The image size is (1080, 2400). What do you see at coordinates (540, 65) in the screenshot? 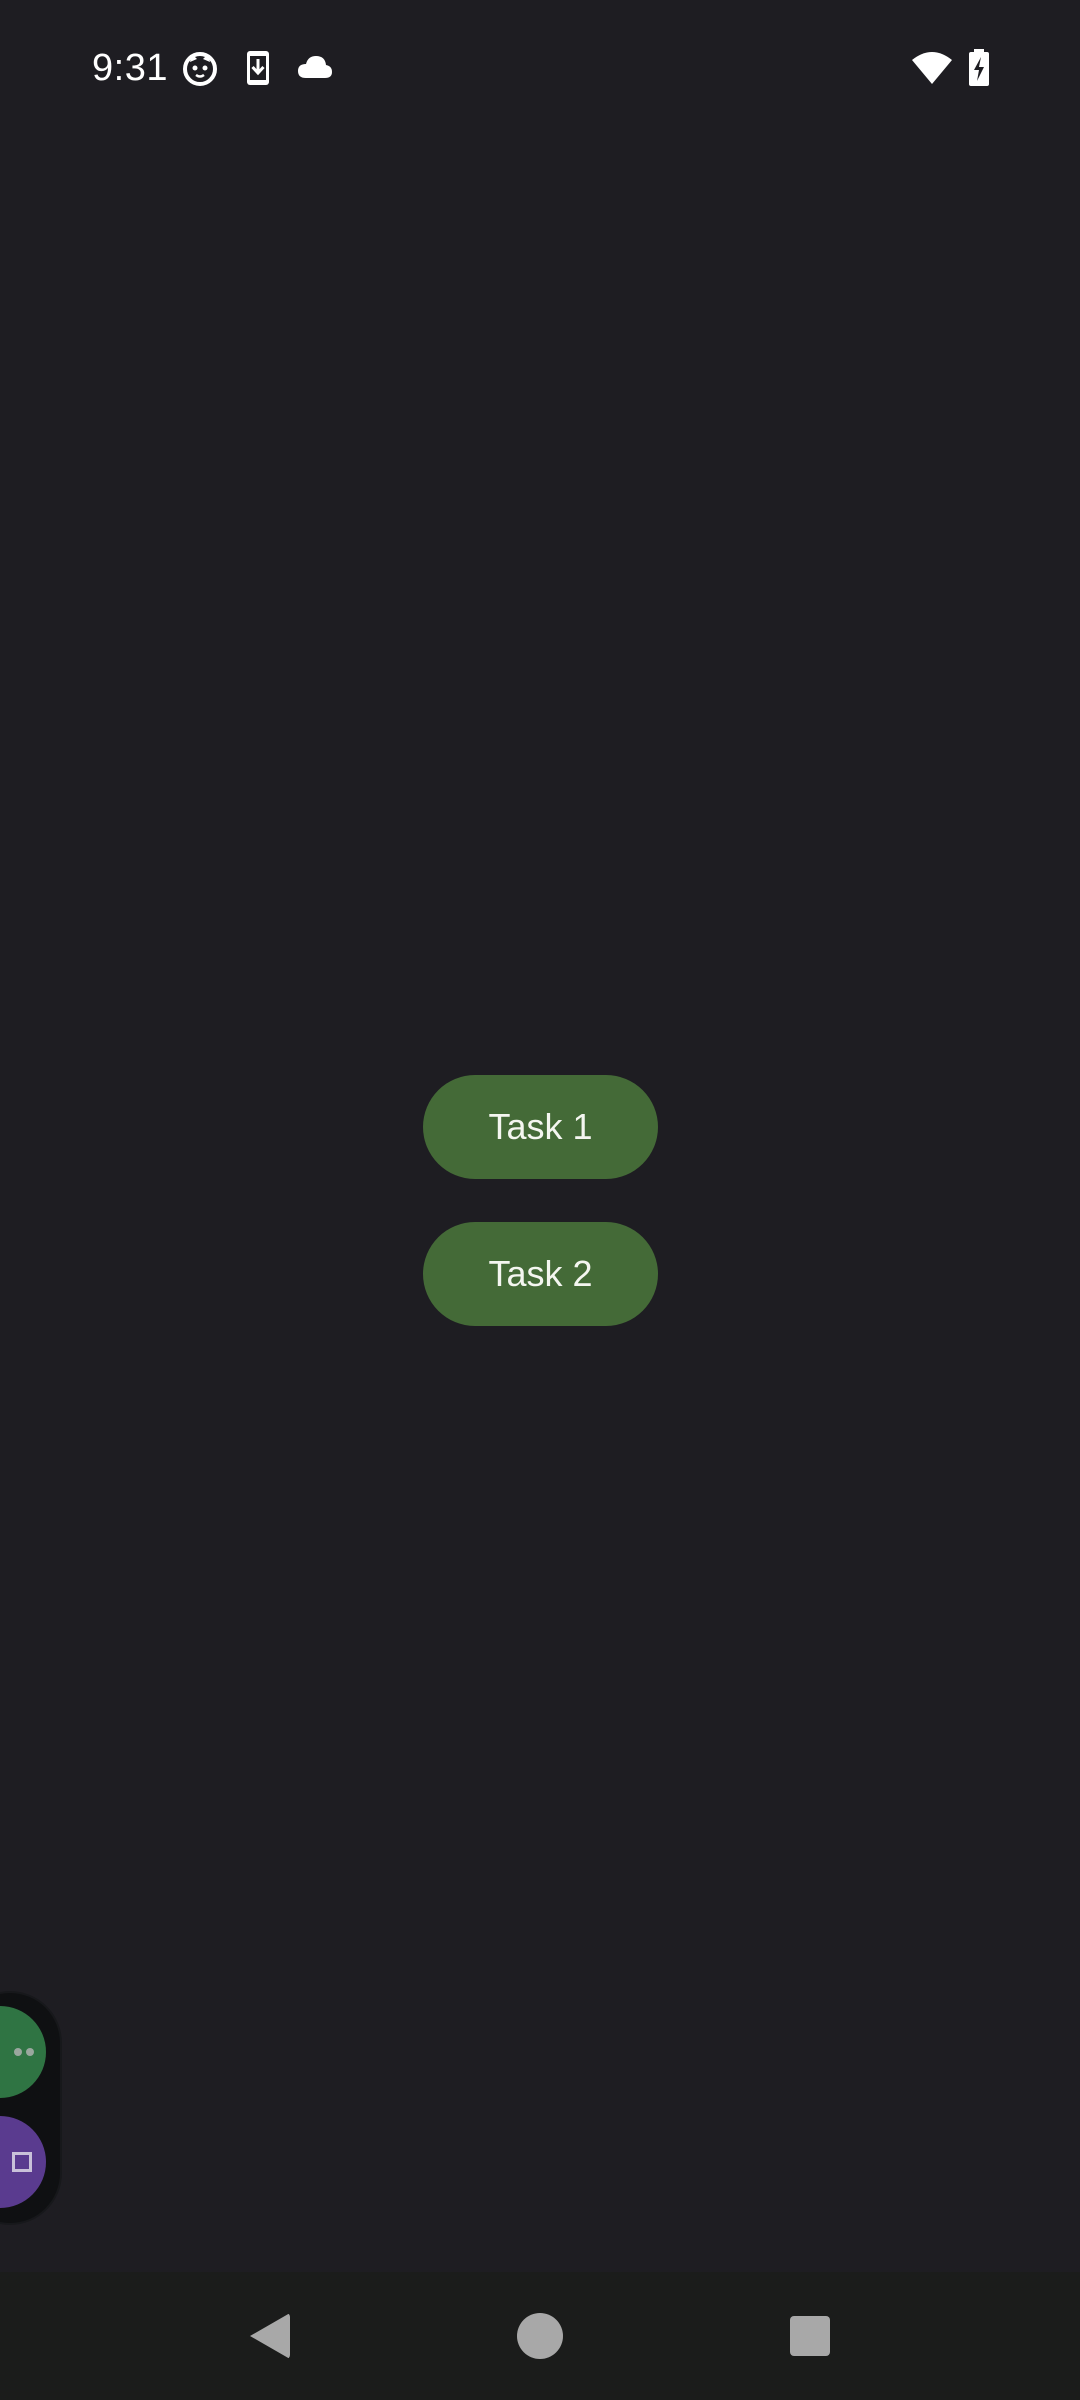
I see `status-bar: 9:31` at bounding box center [540, 65].